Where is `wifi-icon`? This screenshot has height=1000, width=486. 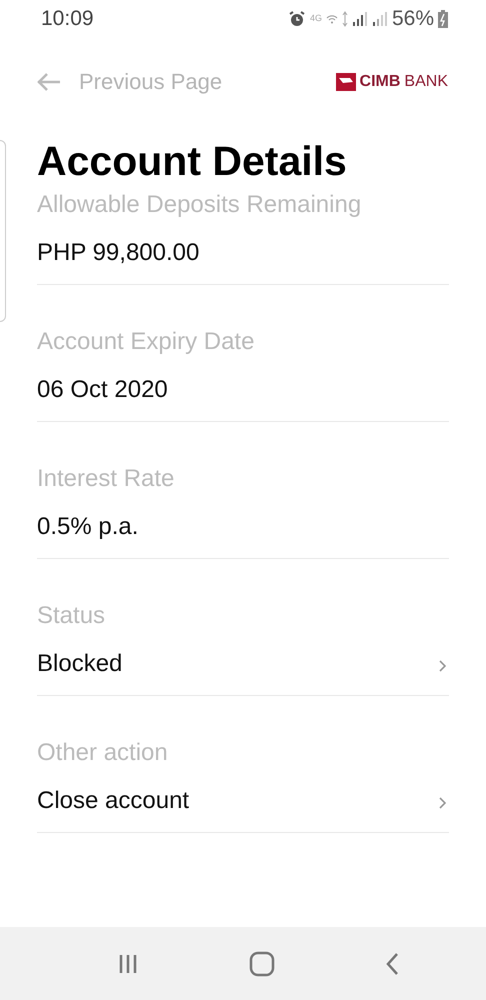 wifi-icon is located at coordinates (332, 19).